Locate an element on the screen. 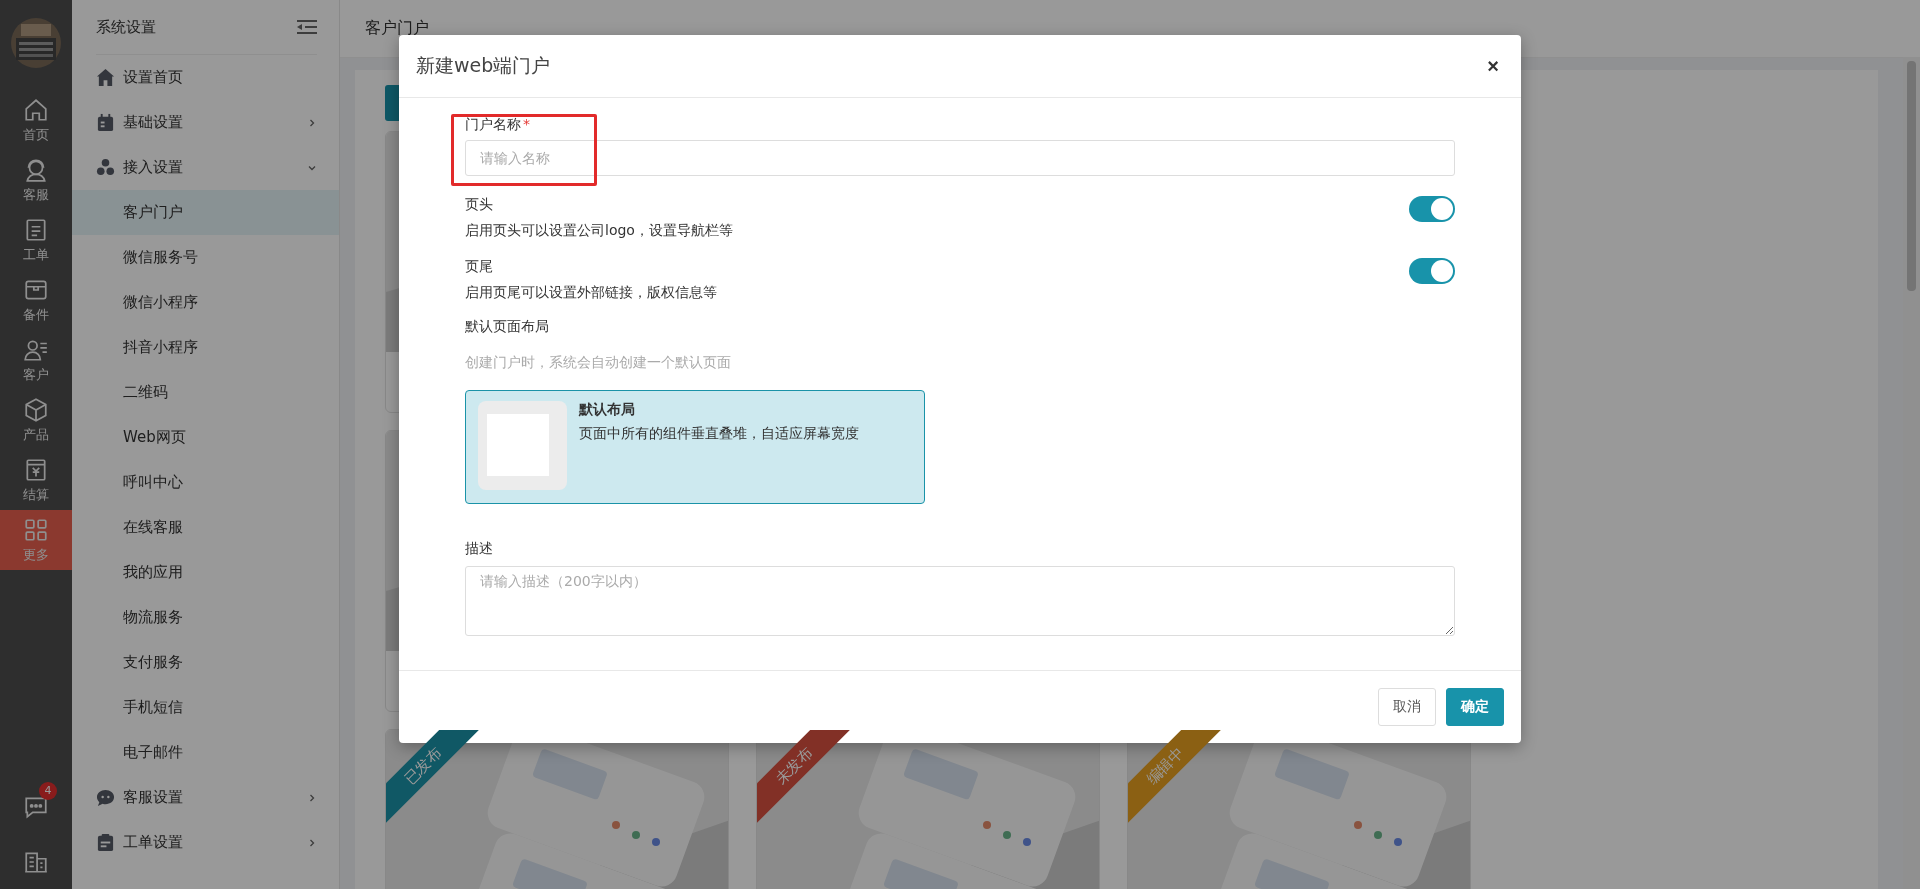 The width and height of the screenshot is (1920, 889). toggle-description: 启用页尾可以设置外部链接，版权信息等 is located at coordinates (591, 293).